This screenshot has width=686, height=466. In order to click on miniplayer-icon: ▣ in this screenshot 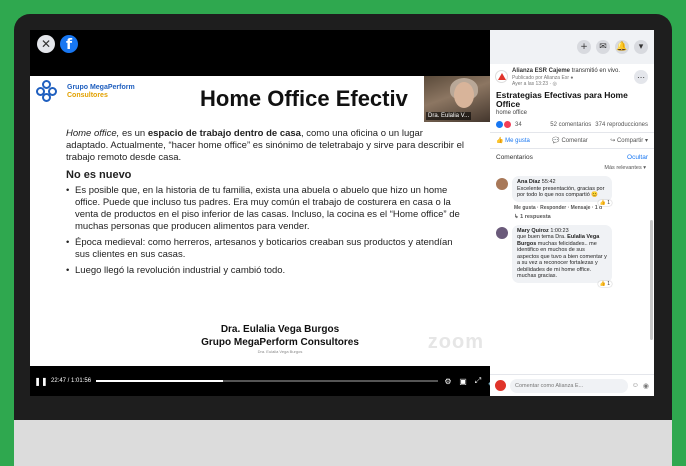, I will do `click(463, 381)`.